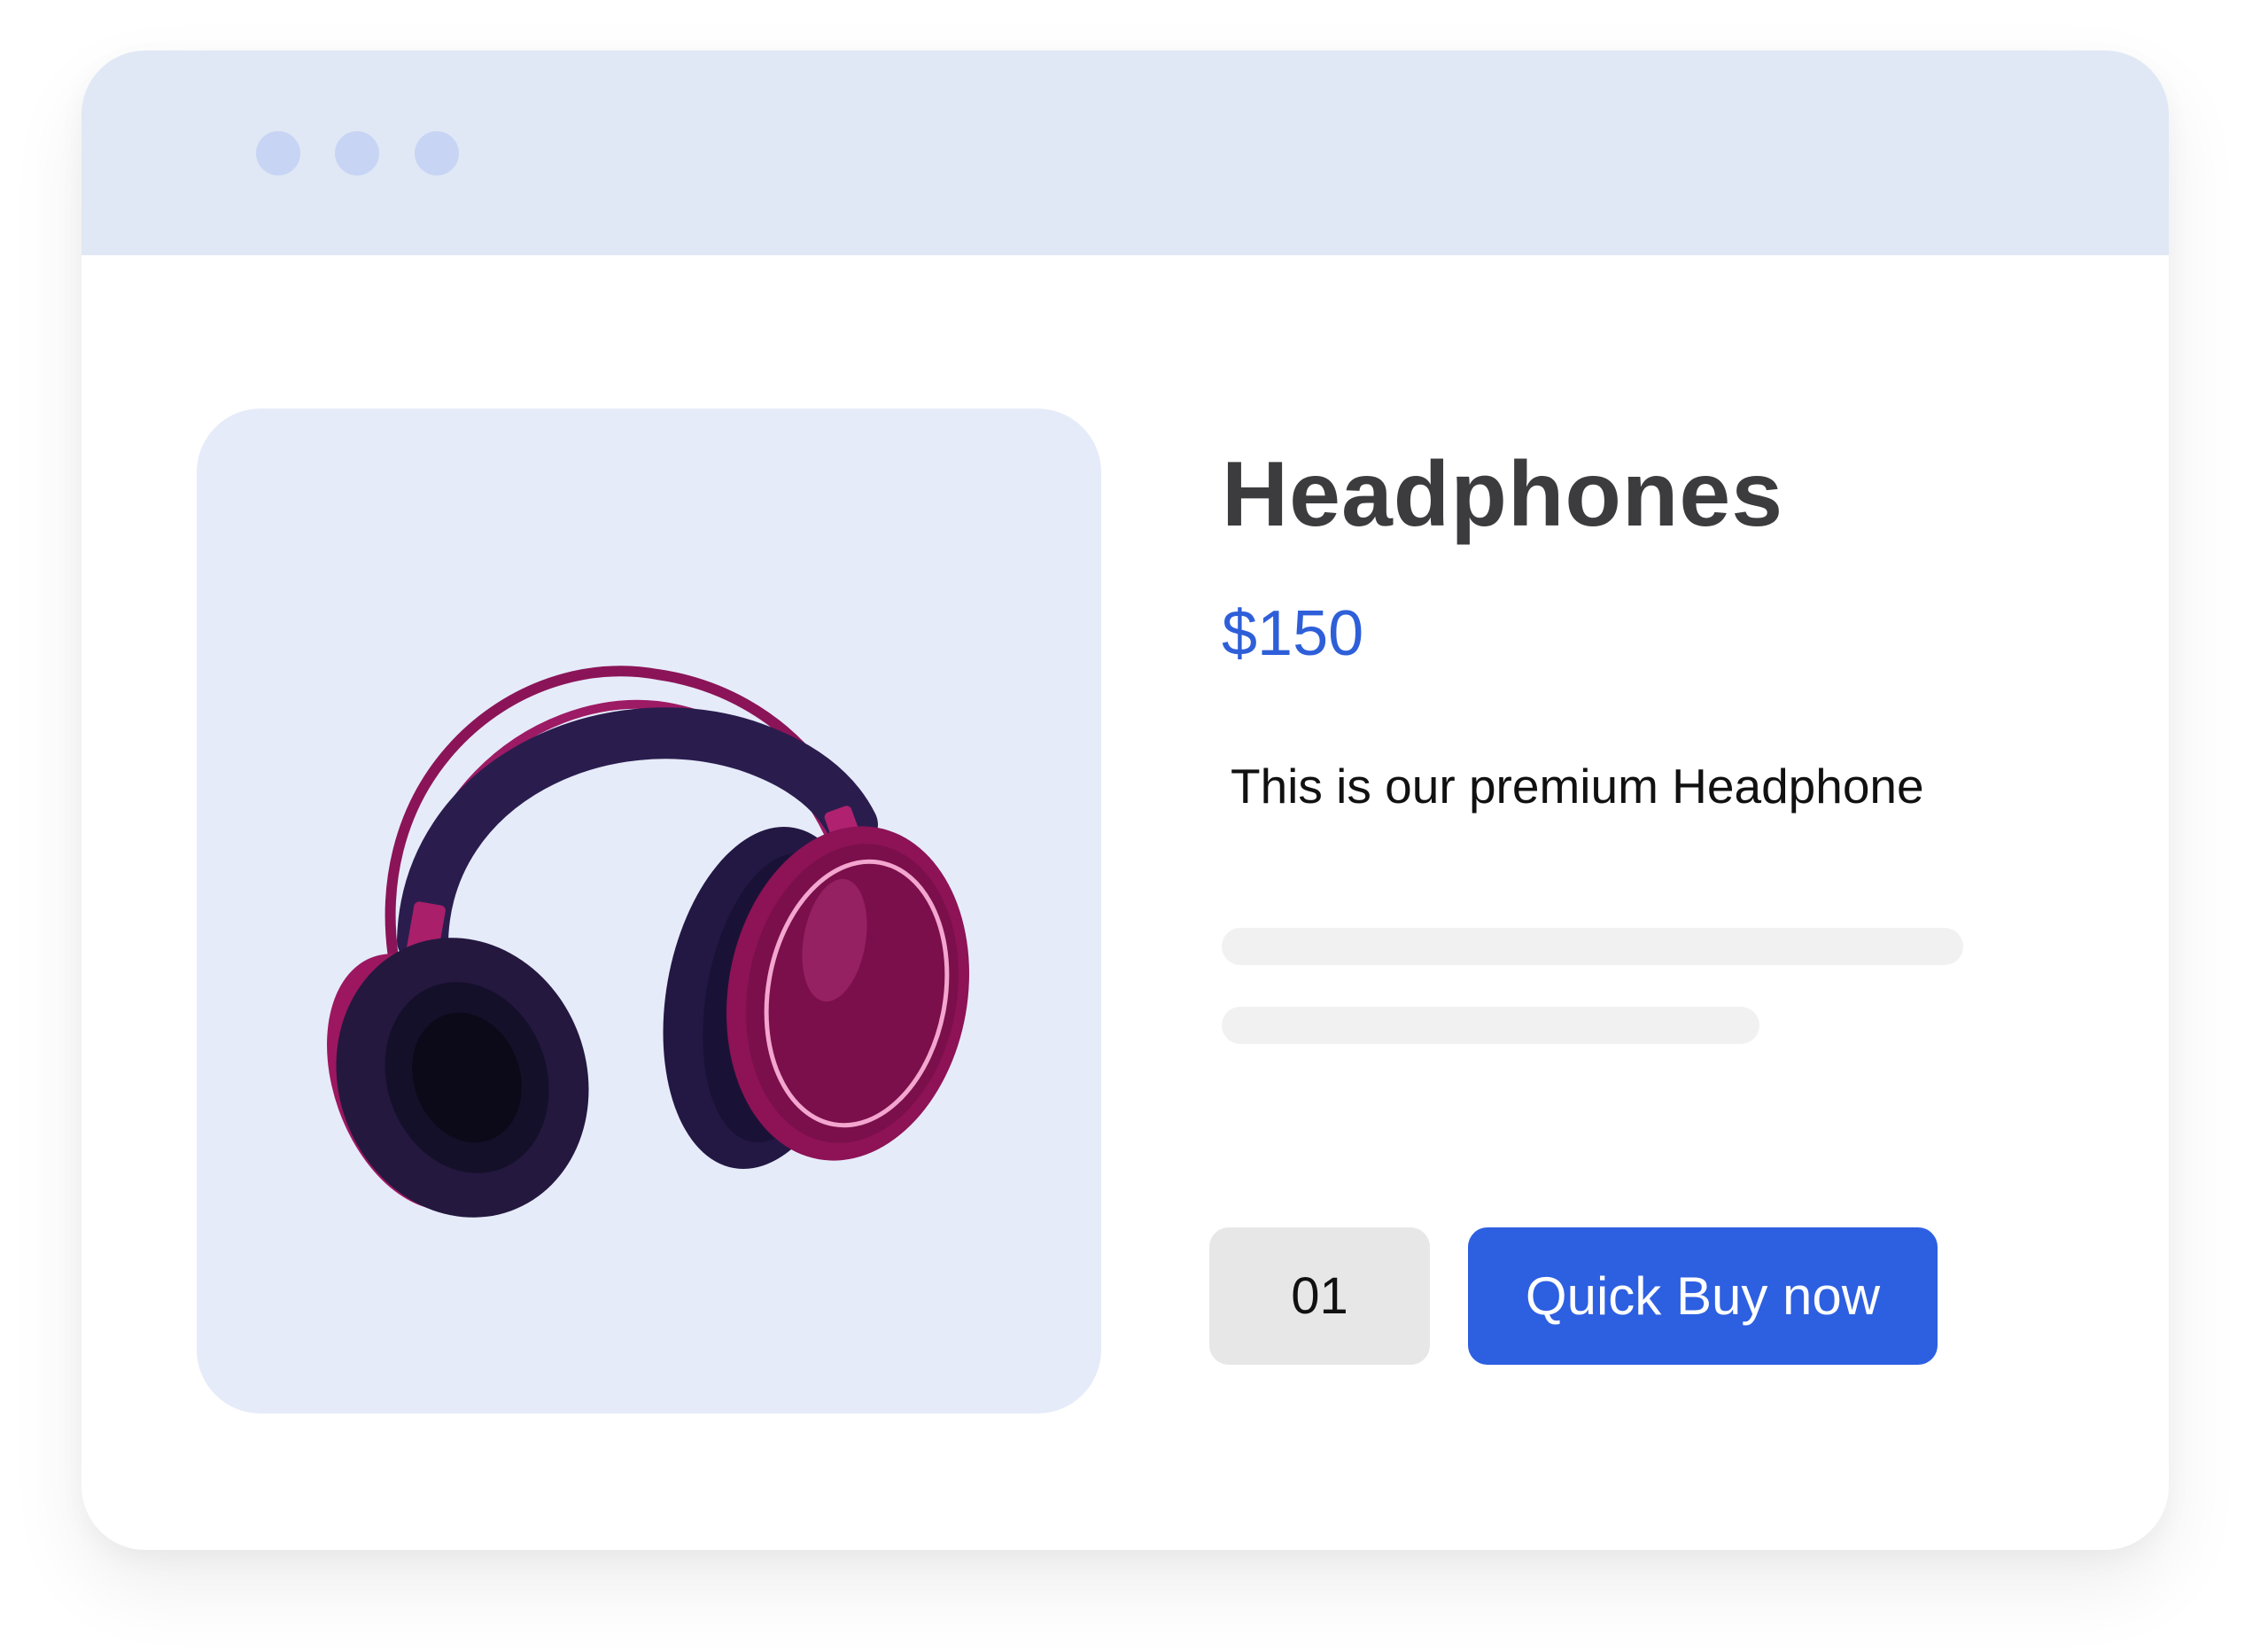 The image size is (2268, 1651). Describe the element at coordinates (357, 153) in the screenshot. I see `window-minimize-dot` at that location.